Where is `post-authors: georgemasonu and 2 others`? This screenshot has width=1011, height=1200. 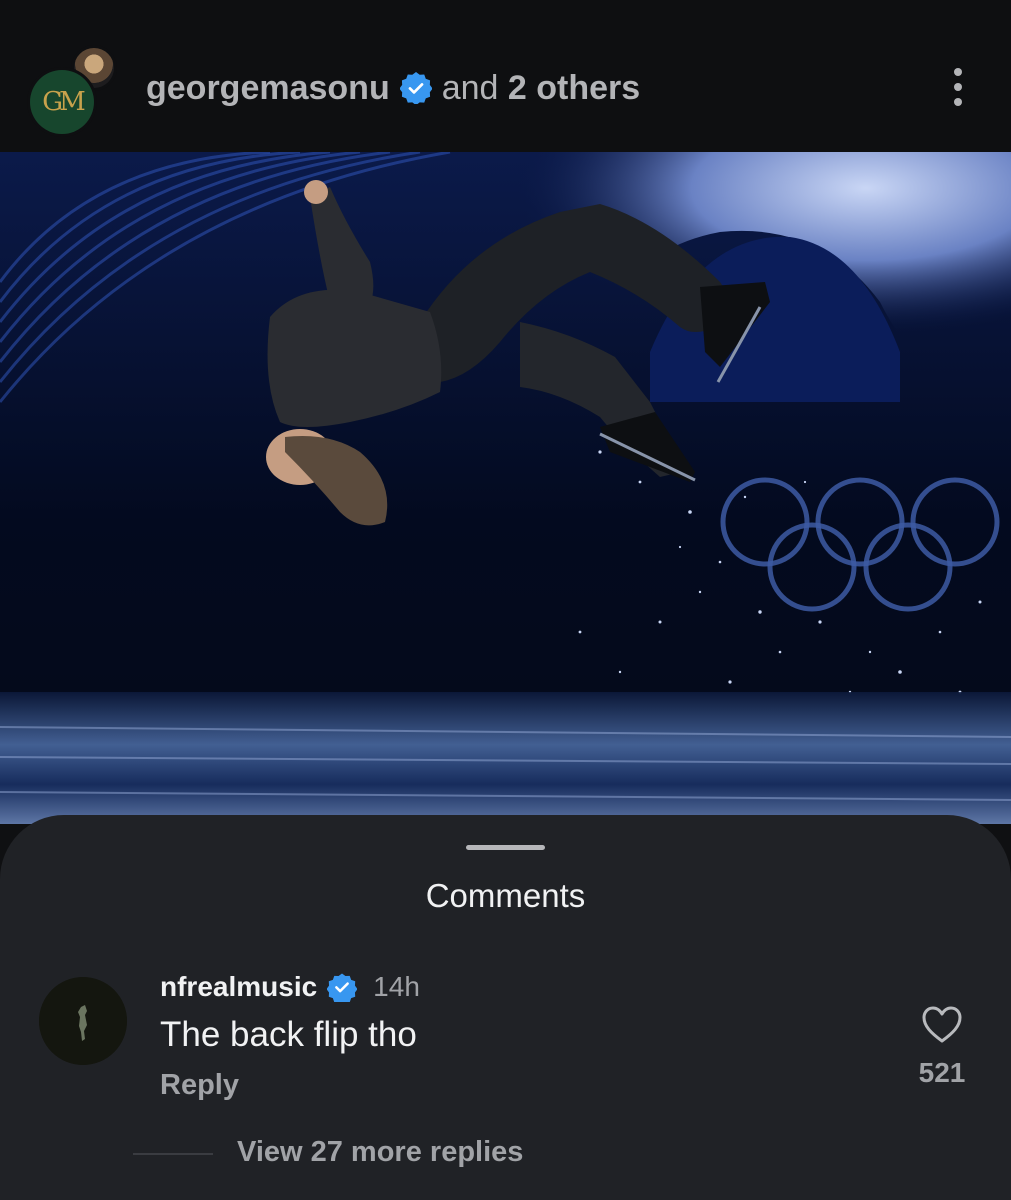
post-authors: georgemasonu and 2 others is located at coordinates (393, 88).